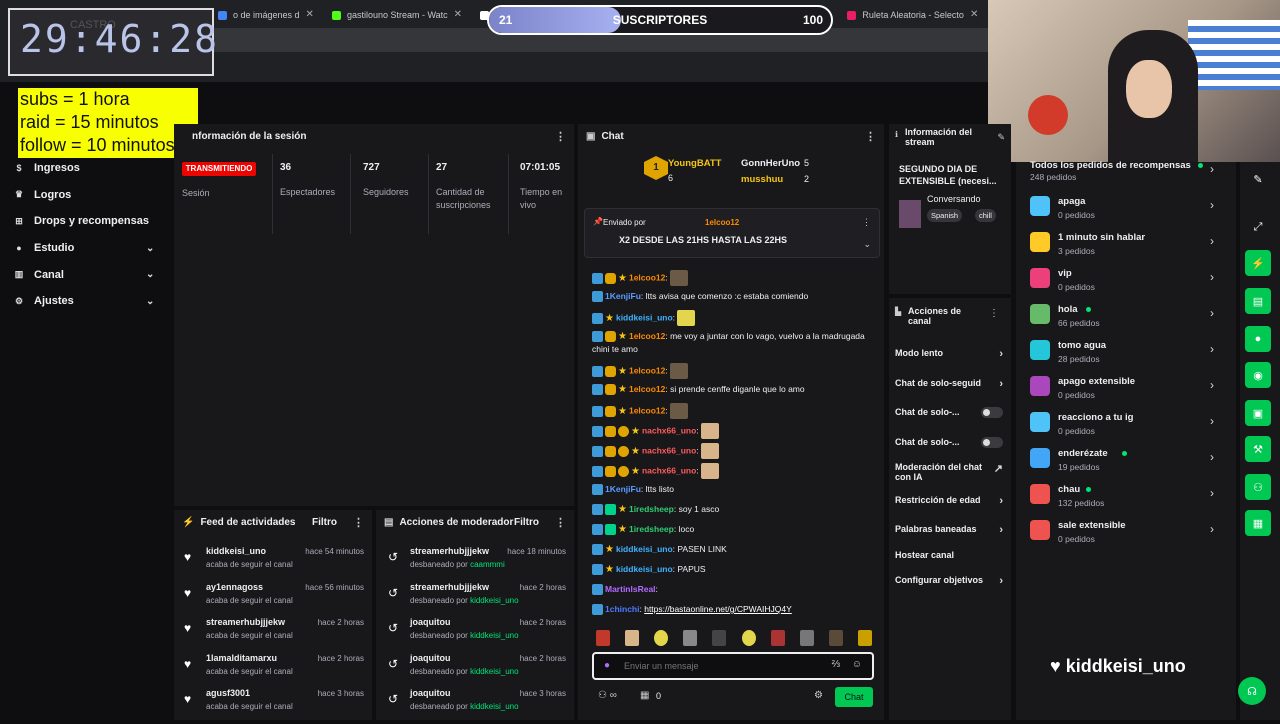 This screenshot has height=724, width=1280. What do you see at coordinates (644, 695) in the screenshot?
I see `points-icon: ▦` at bounding box center [644, 695].